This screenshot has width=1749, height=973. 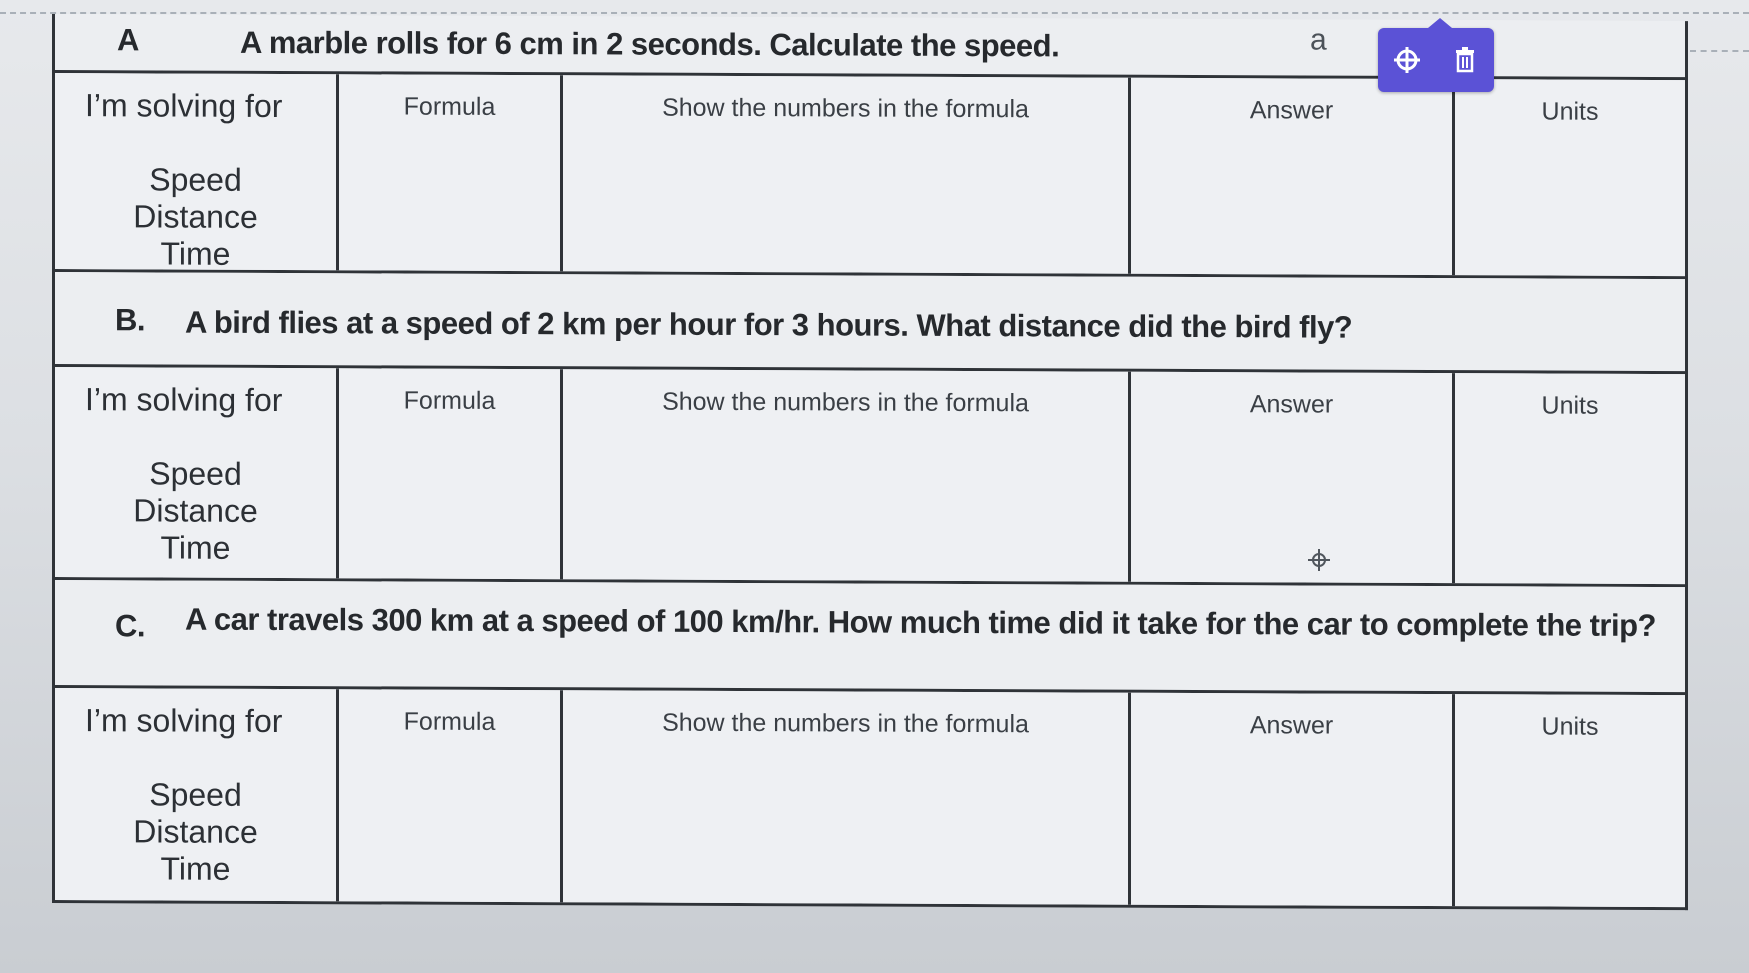 What do you see at coordinates (1436, 55) in the screenshot?
I see `selection-toolbar` at bounding box center [1436, 55].